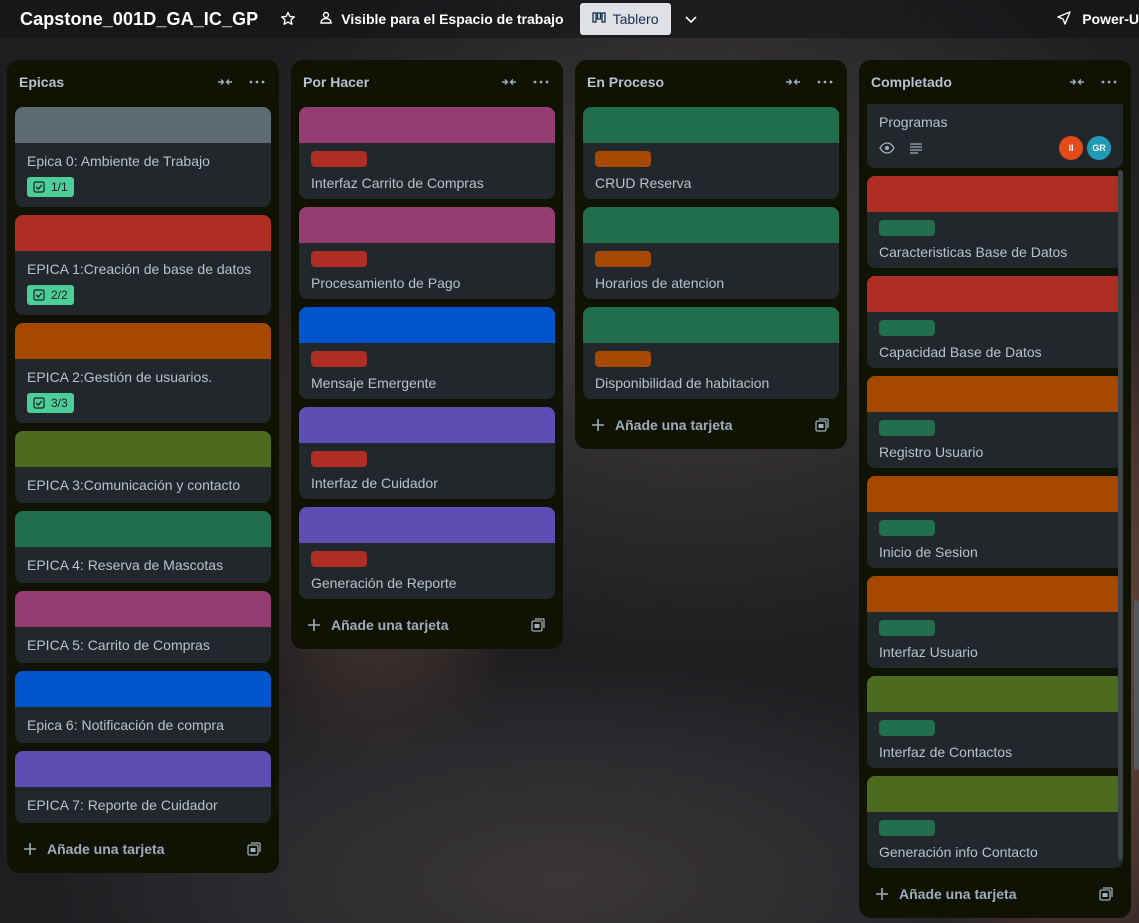  What do you see at coordinates (139, 19) in the screenshot?
I see `board-title: Capstone_001D_GA_IC_GP` at bounding box center [139, 19].